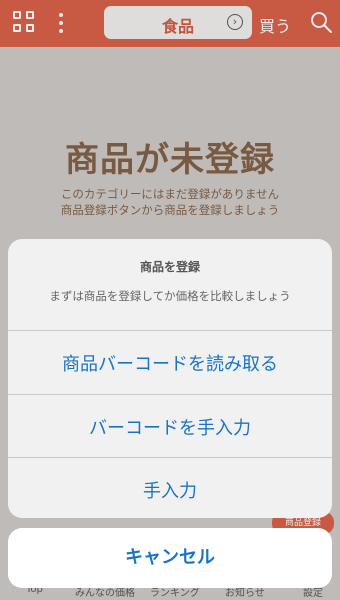  Describe the element at coordinates (170, 558) in the screenshot. I see `cancel-button: キャンセル` at that location.